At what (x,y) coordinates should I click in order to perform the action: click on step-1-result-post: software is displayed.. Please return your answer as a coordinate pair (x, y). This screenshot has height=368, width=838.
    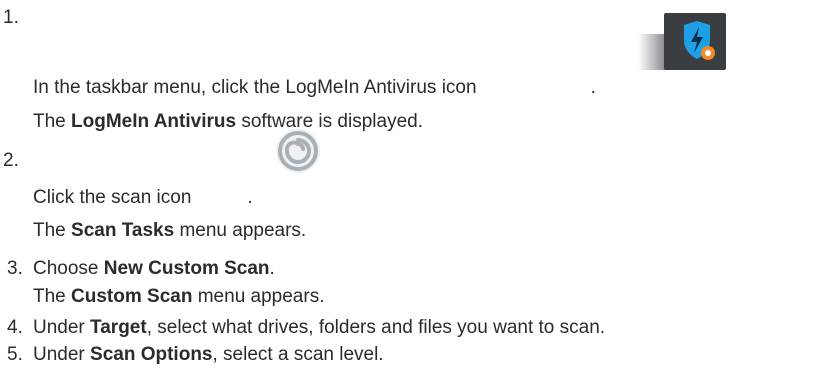
    Looking at the image, I should click on (329, 121).